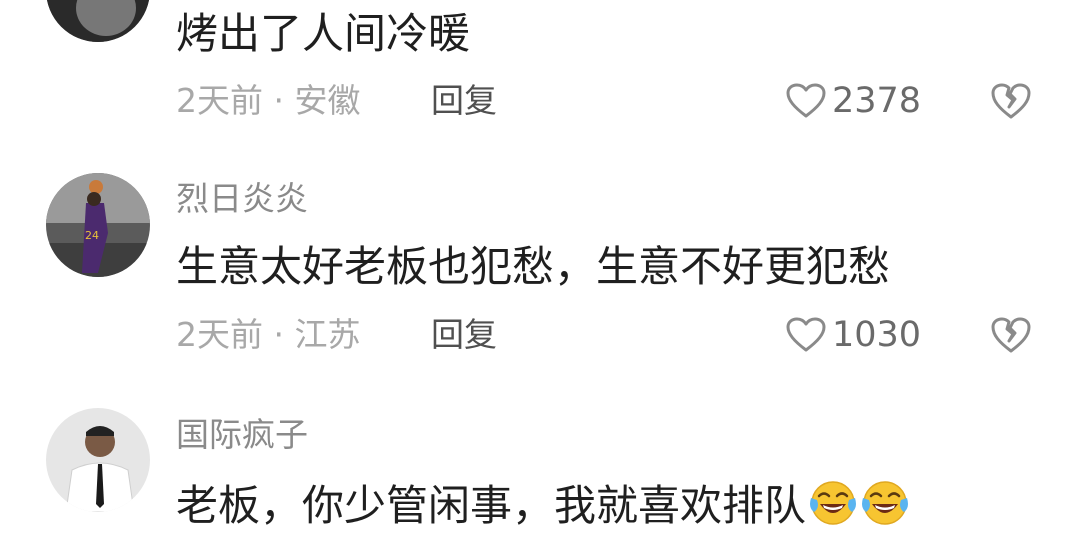  I want to click on comment-meta: 2天前 · 安徽 回复 2378, so click(616, 101).